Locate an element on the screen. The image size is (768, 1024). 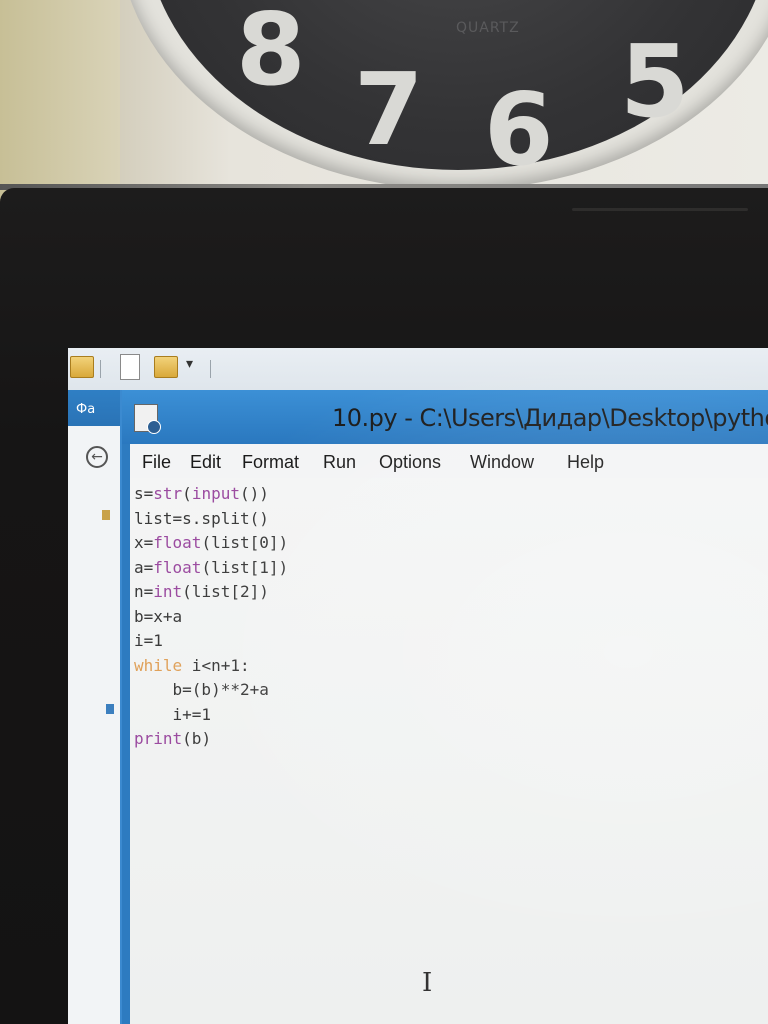
code-line: s=str(input()) is located at coordinates (211, 494).